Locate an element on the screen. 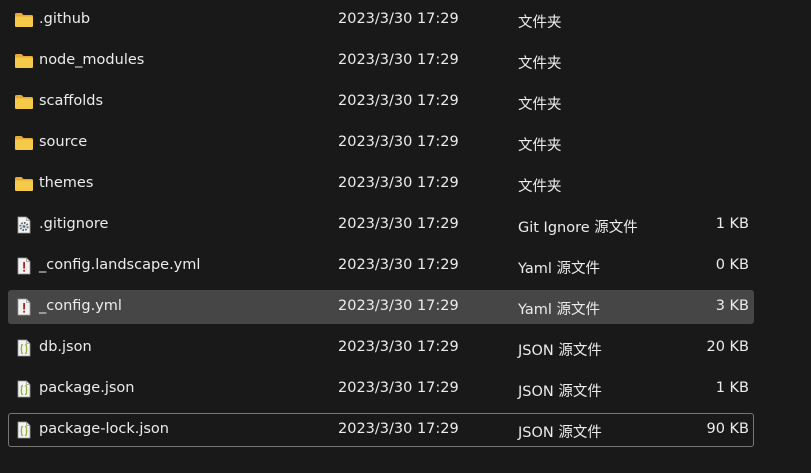 This screenshot has height=473, width=811. file-row: package.json 2023/3/30 17:29 JSON 源文件 1 KB is located at coordinates (381, 389).